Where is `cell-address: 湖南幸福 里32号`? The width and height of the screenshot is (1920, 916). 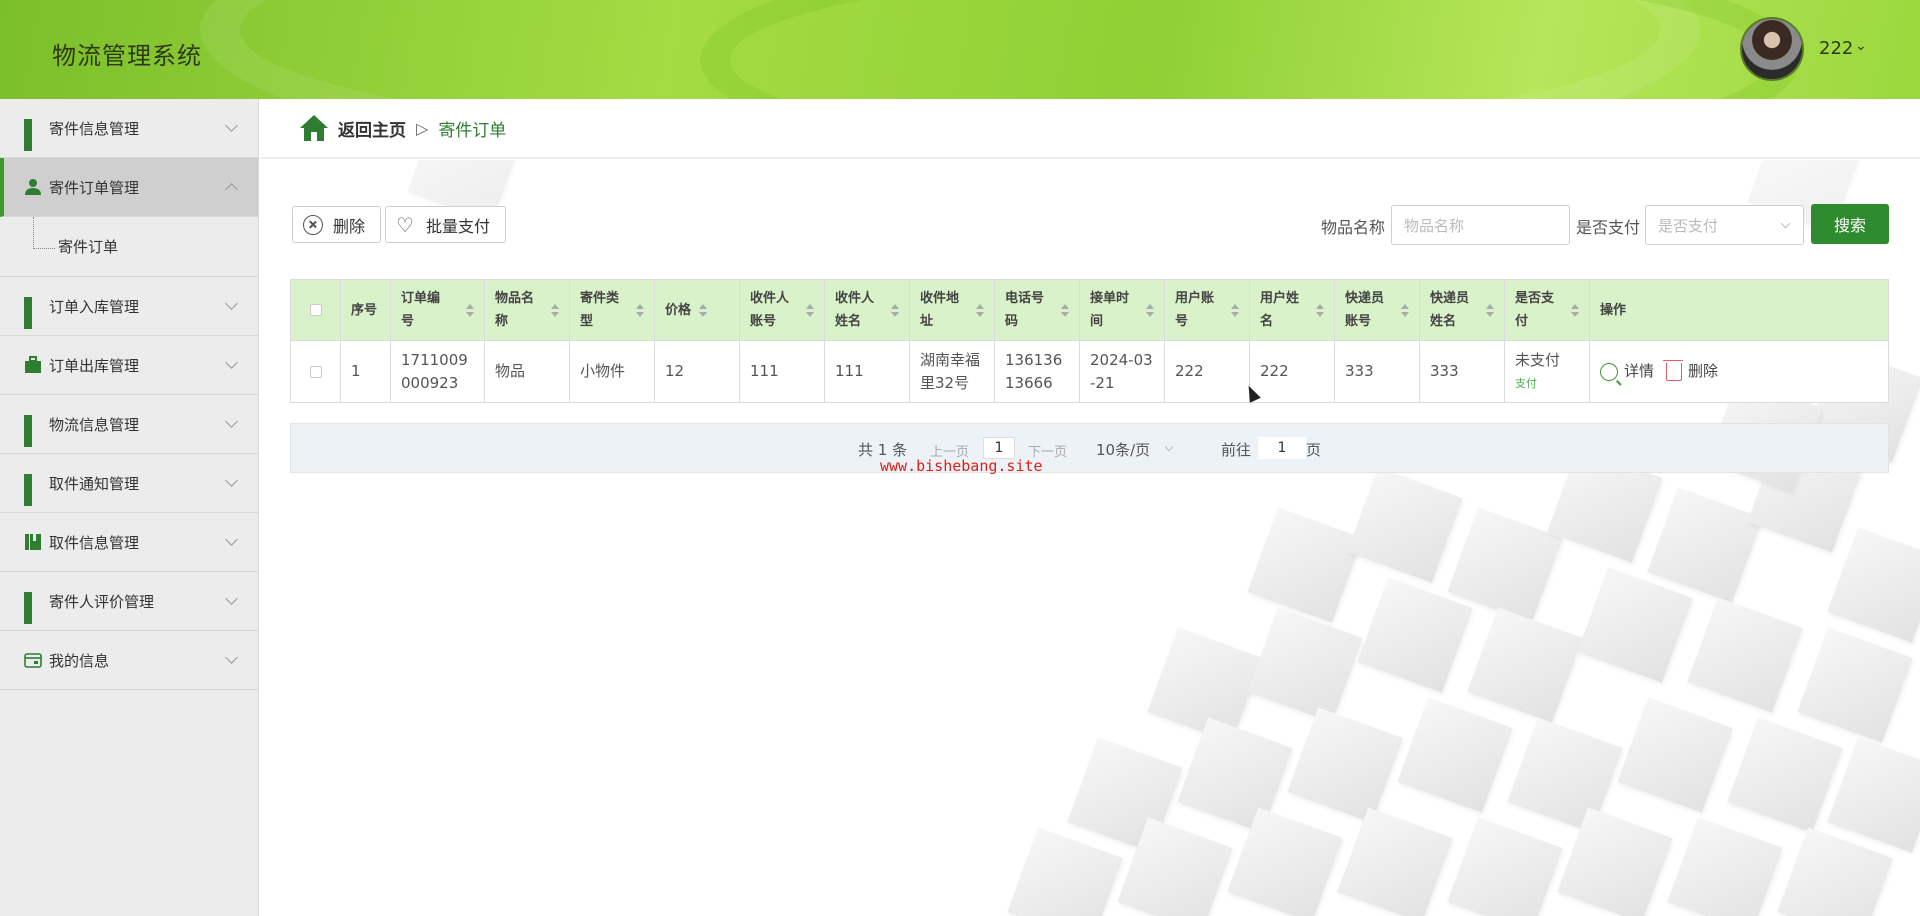
cell-address: 湖南幸福 里32号 is located at coordinates (952, 371).